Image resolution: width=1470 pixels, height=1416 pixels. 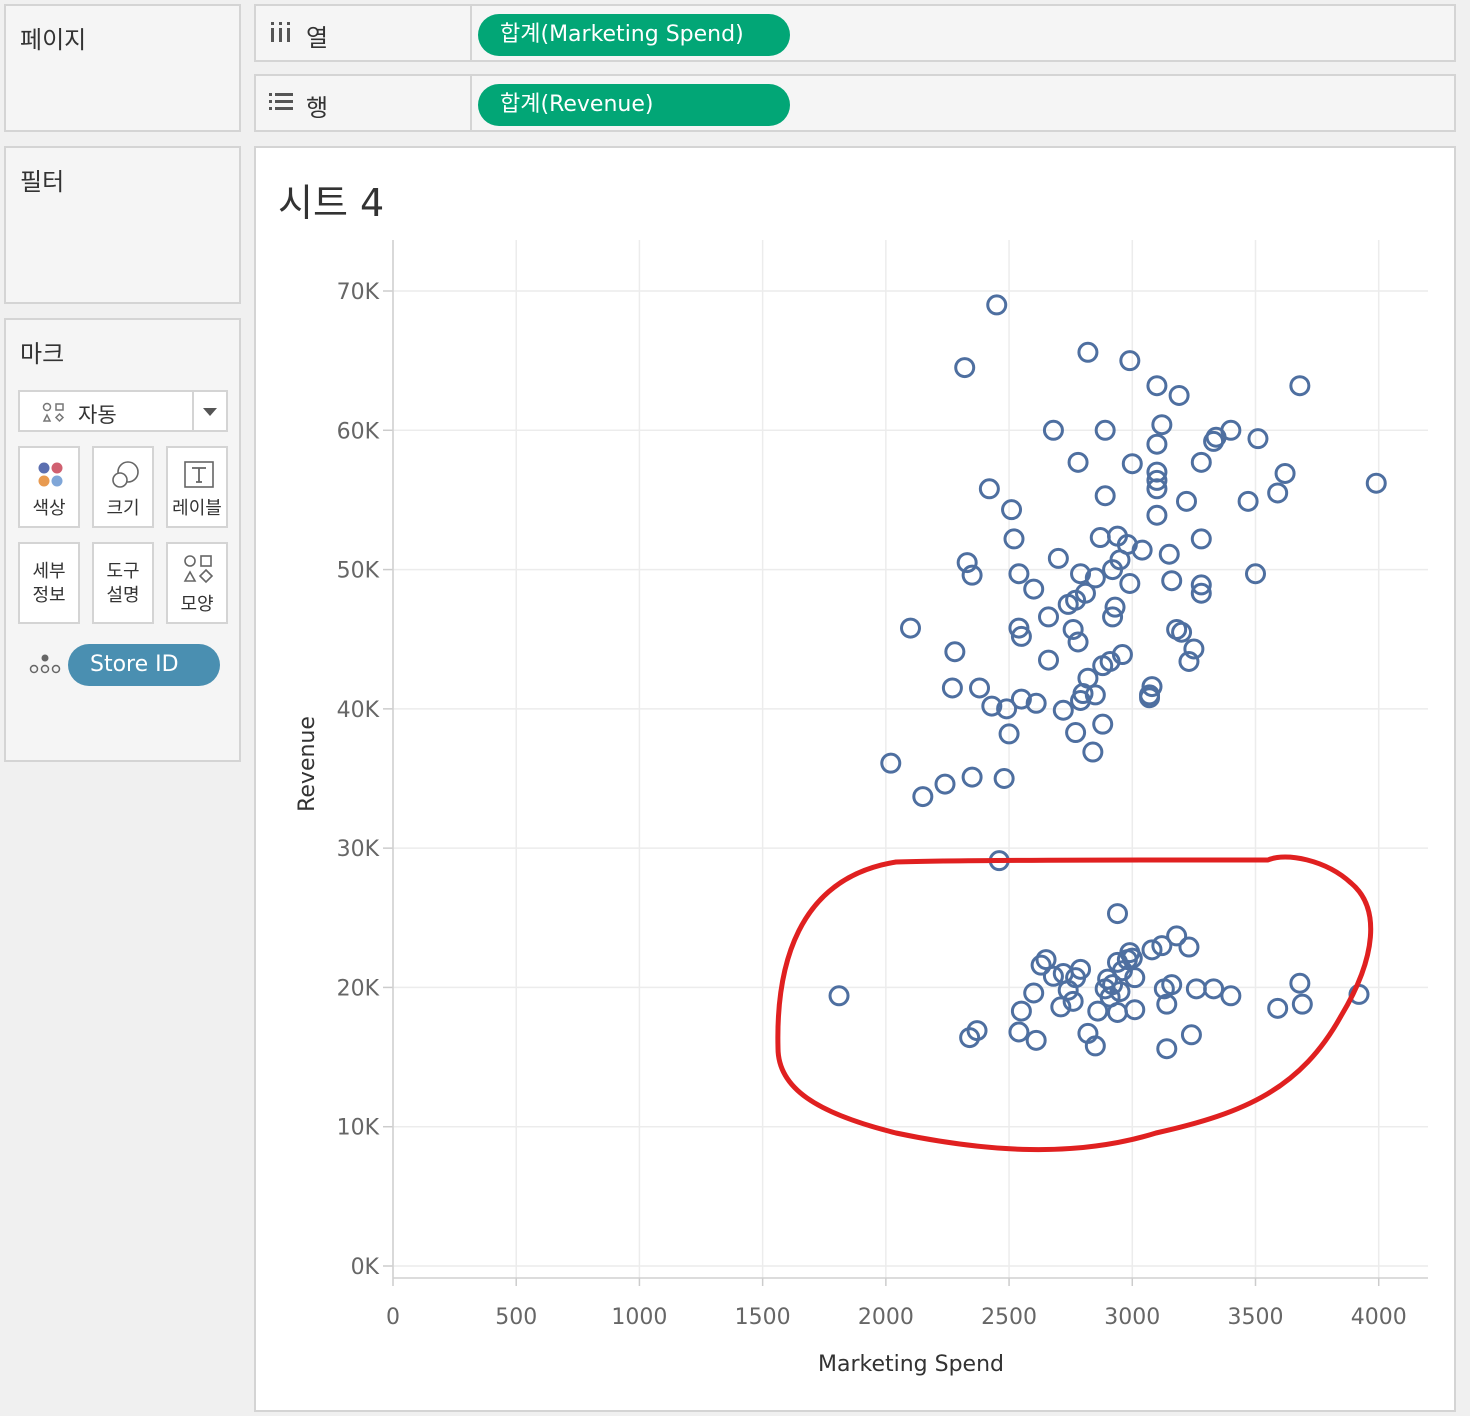 I want to click on detail-label: 세부 정보, so click(x=49, y=584).